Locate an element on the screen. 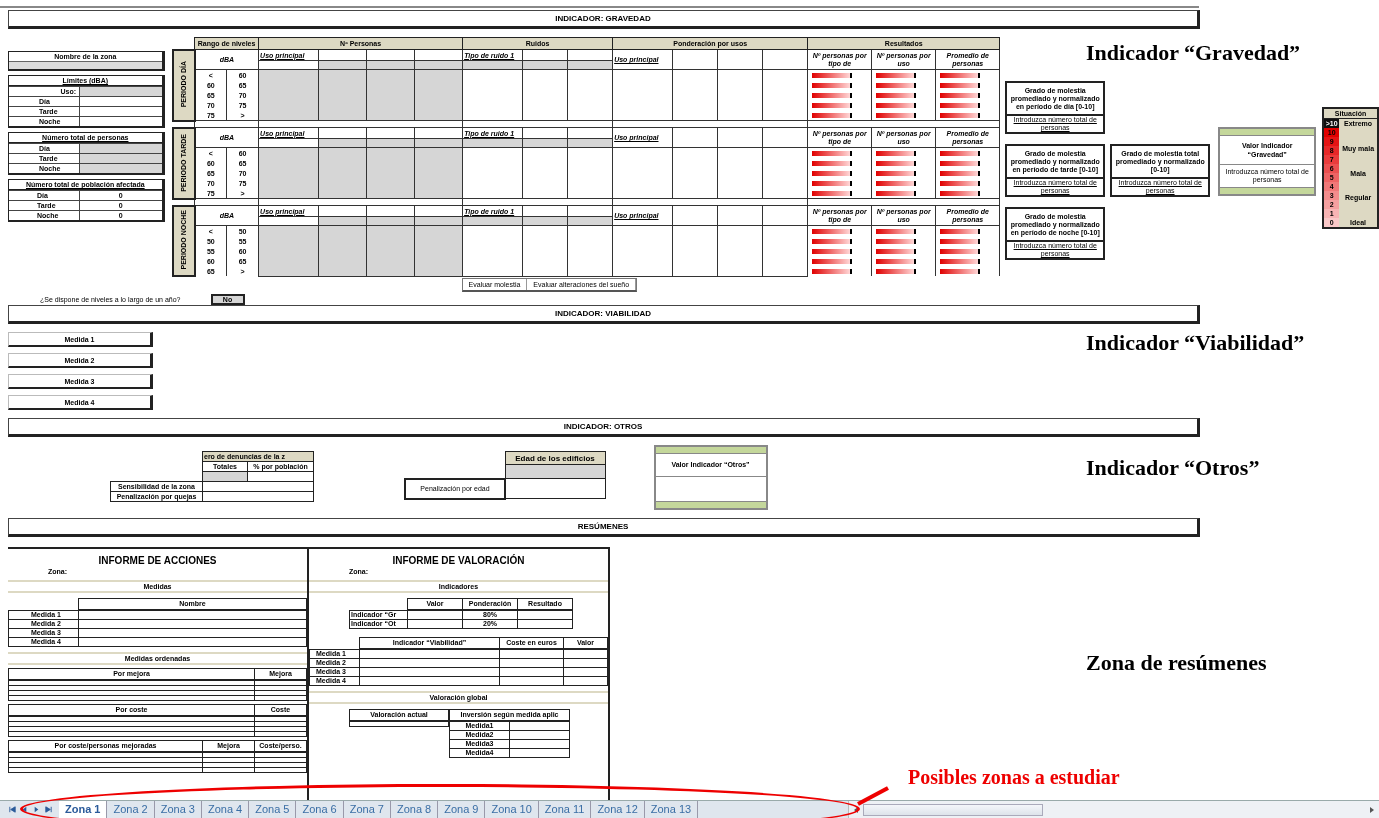 Image resolution: width=1379 pixels, height=818 pixels. sheet-tab: Zona 11 is located at coordinates (565, 809).